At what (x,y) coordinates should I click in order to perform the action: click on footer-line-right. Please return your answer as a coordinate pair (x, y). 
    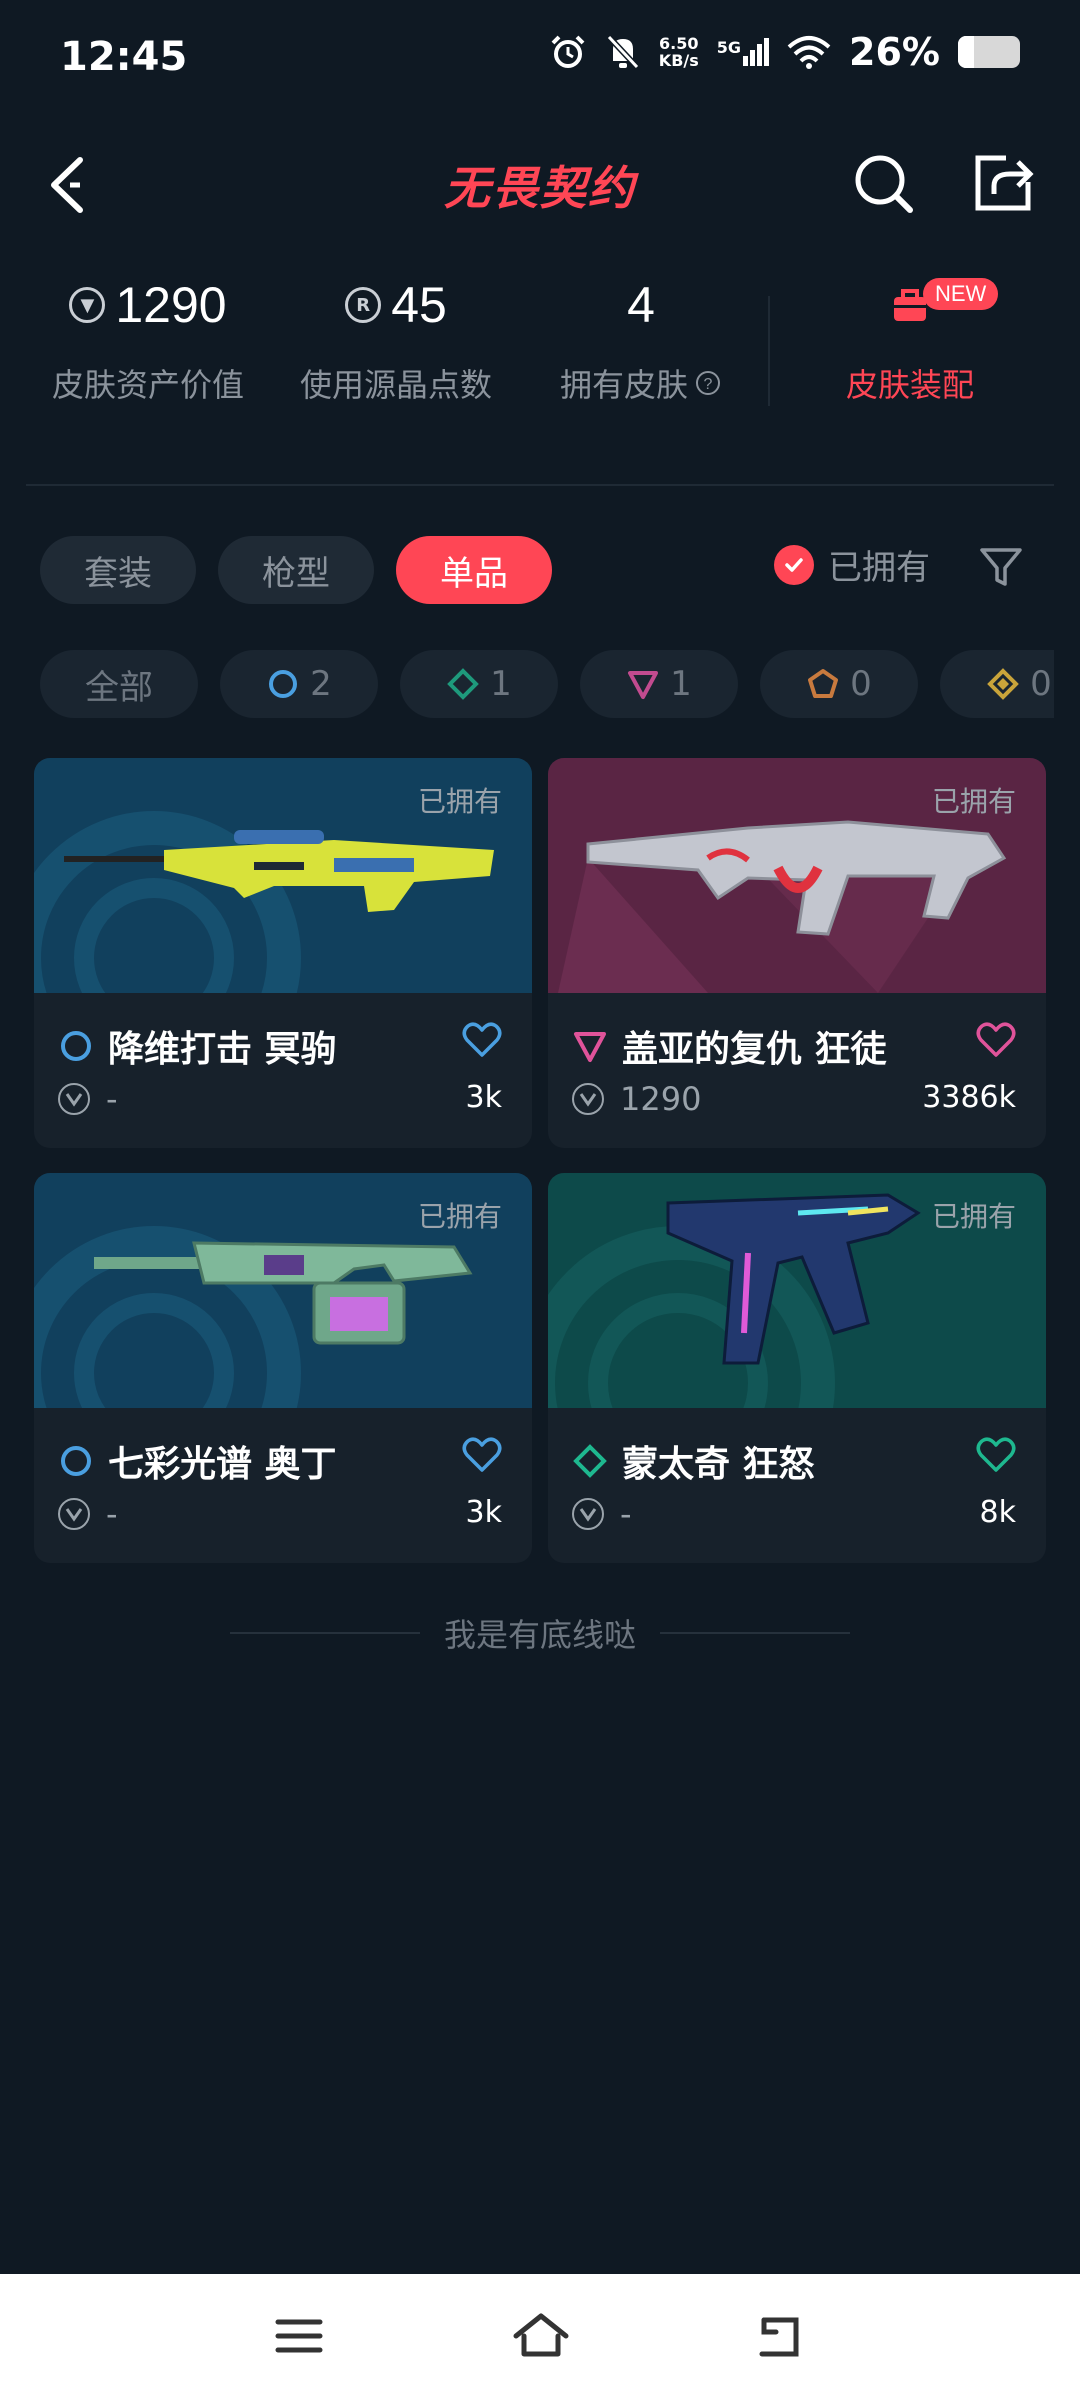
    Looking at the image, I should click on (755, 1633).